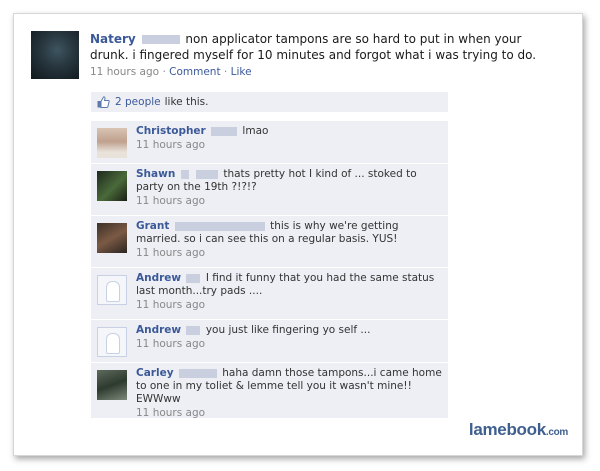  Describe the element at coordinates (507, 429) in the screenshot. I see `watermark-brand: lamebook` at that location.